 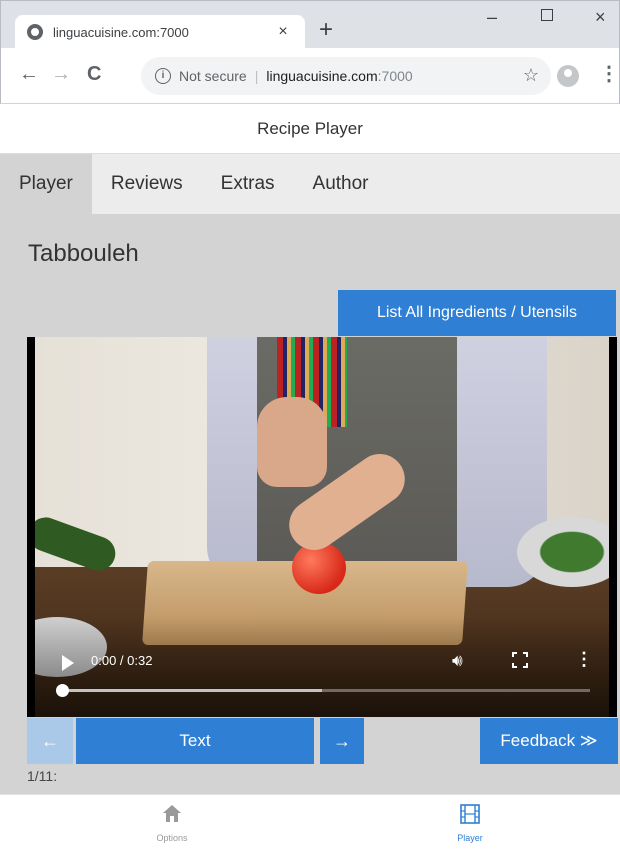 What do you see at coordinates (172, 838) in the screenshot?
I see `bottom-nav-options-label: Options` at bounding box center [172, 838].